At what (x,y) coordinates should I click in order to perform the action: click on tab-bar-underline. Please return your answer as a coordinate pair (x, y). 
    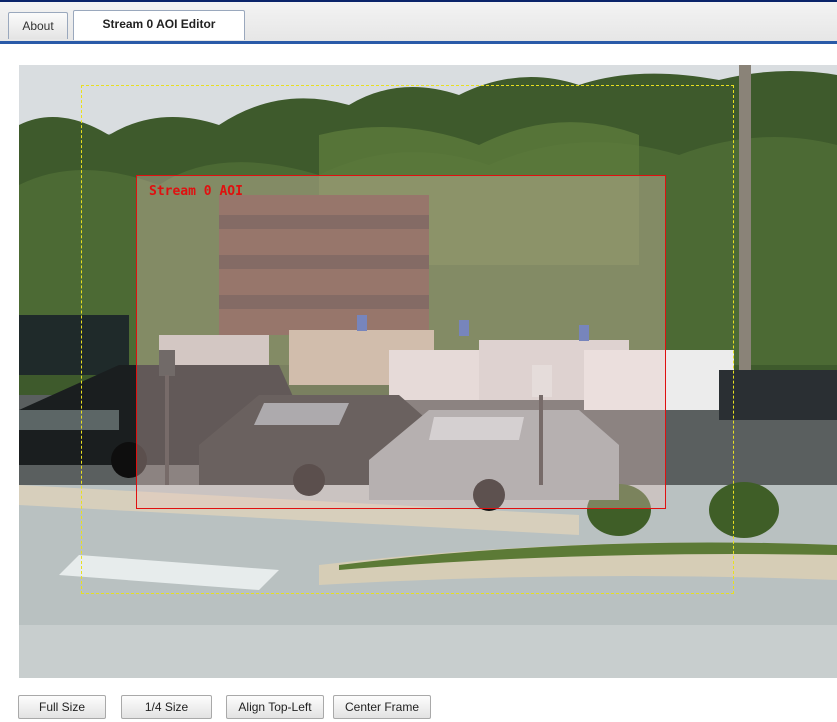
    Looking at the image, I should click on (418, 42).